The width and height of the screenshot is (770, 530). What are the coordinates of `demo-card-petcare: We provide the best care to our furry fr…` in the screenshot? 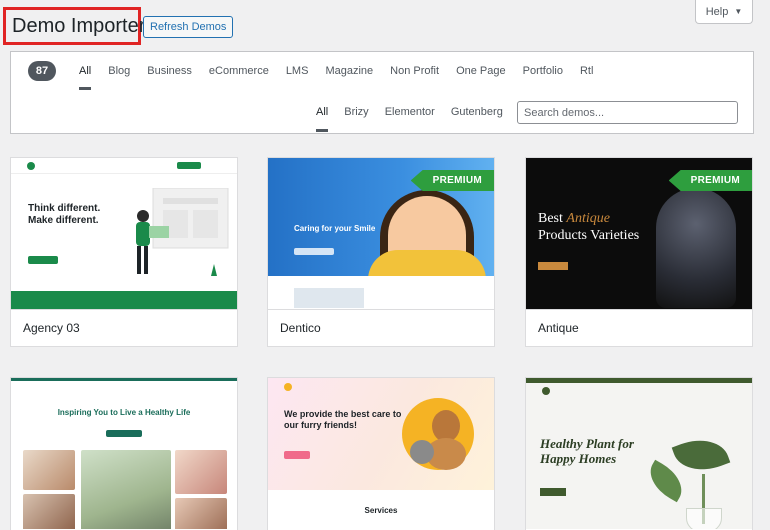 It's located at (381, 453).